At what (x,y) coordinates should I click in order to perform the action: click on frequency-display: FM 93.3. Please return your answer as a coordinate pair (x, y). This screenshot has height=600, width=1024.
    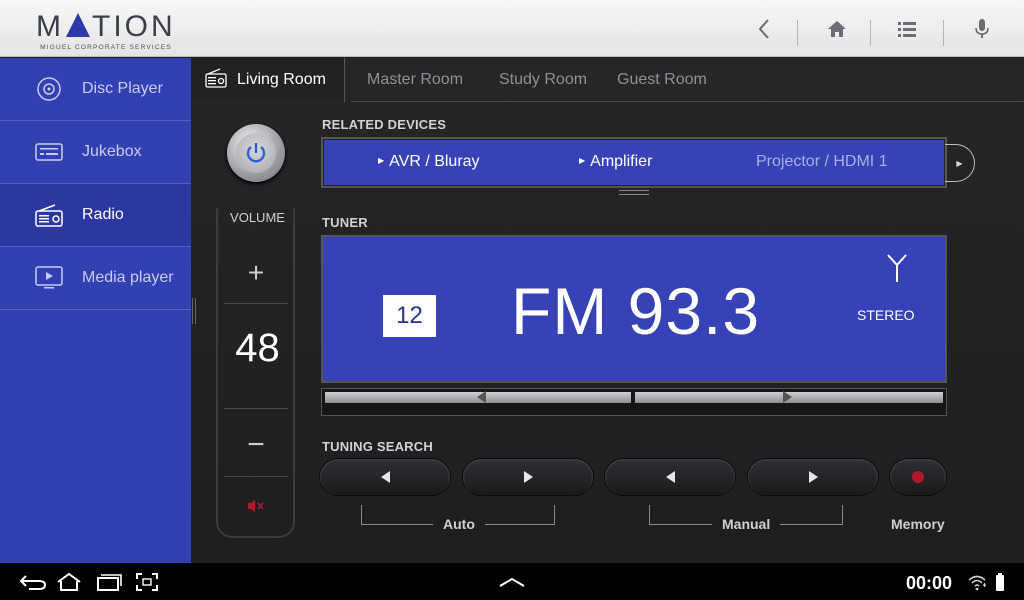
    Looking at the image, I should click on (636, 311).